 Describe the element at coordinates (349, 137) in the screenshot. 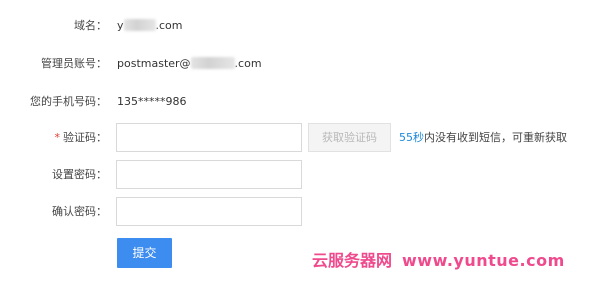

I see `get-code-button: 获取验证码` at that location.